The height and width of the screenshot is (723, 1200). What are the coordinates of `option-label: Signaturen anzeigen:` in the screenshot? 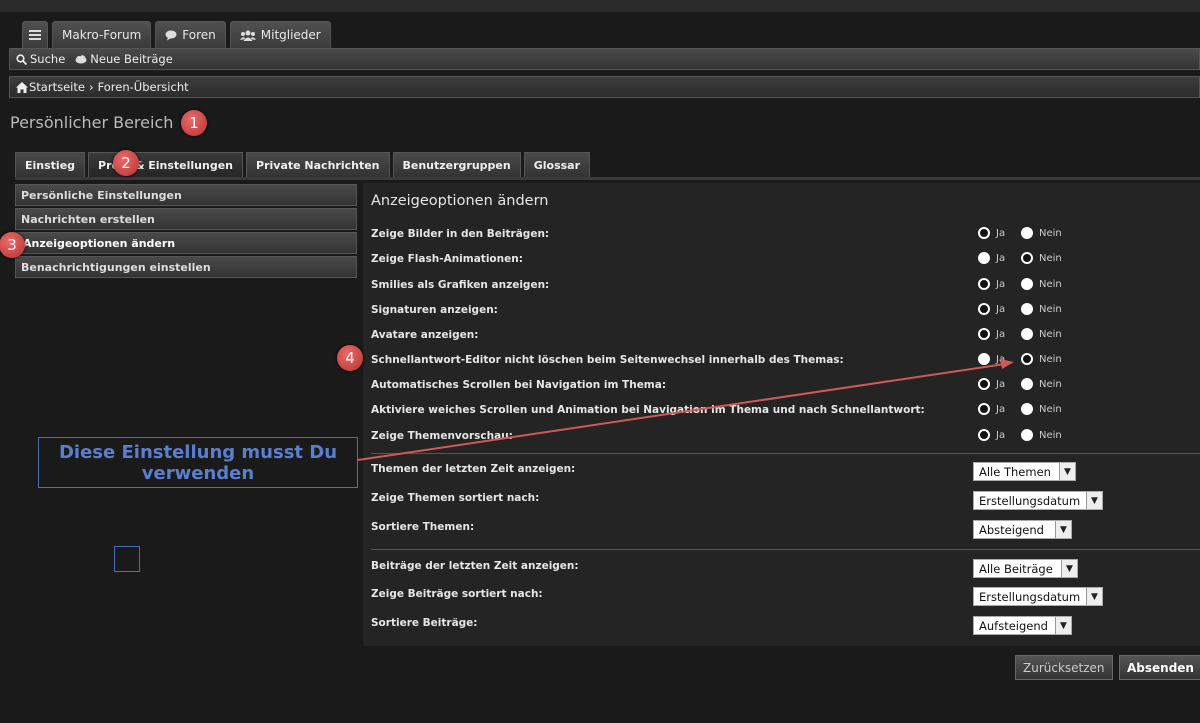 It's located at (434, 310).